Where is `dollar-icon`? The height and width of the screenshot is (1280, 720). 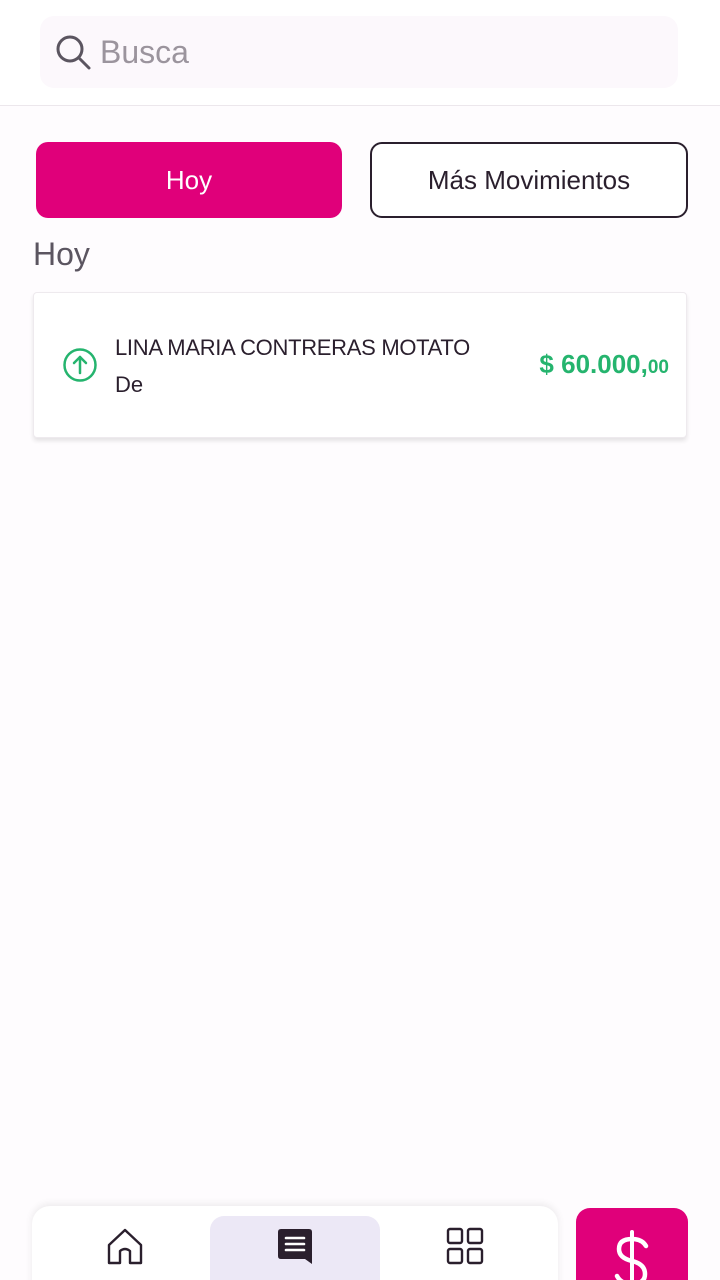
dollar-icon is located at coordinates (631, 1255).